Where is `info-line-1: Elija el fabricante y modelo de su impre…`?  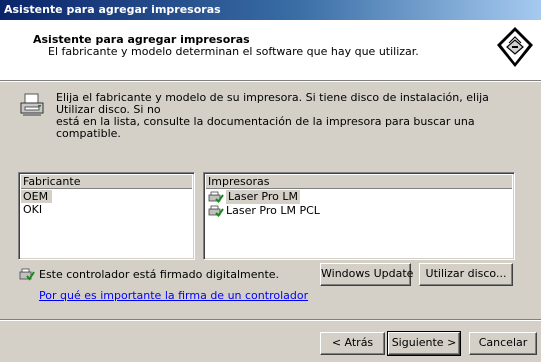
info-line-1: Elija el fabricante y modelo de su impre… is located at coordinates (272, 103).